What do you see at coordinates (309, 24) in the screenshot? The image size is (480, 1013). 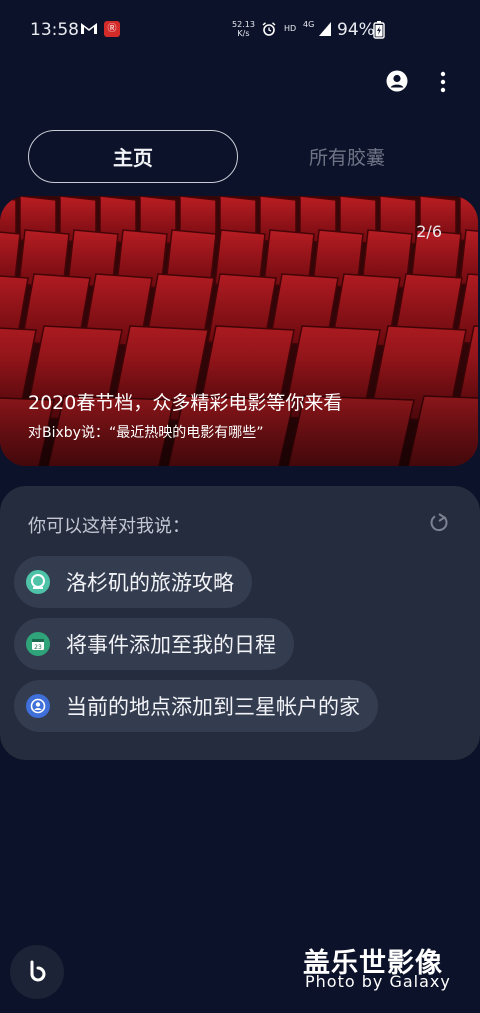 I see `network-type: 4G` at bounding box center [309, 24].